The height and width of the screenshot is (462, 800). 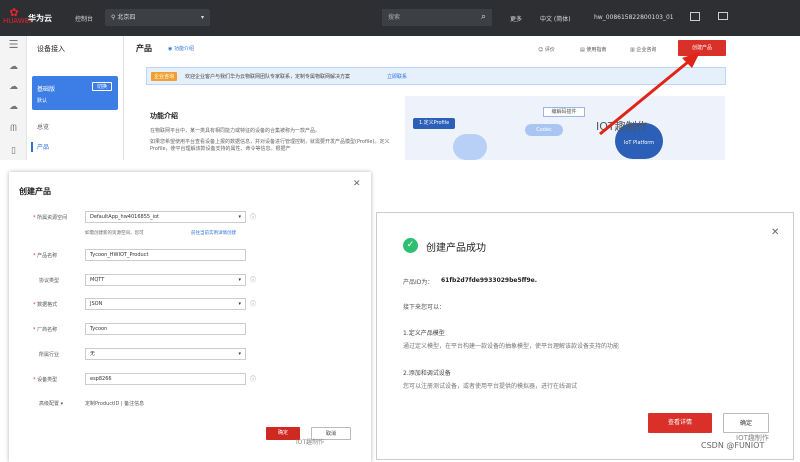 I want to click on product-id-label: 产品ID为：, so click(x=418, y=282).